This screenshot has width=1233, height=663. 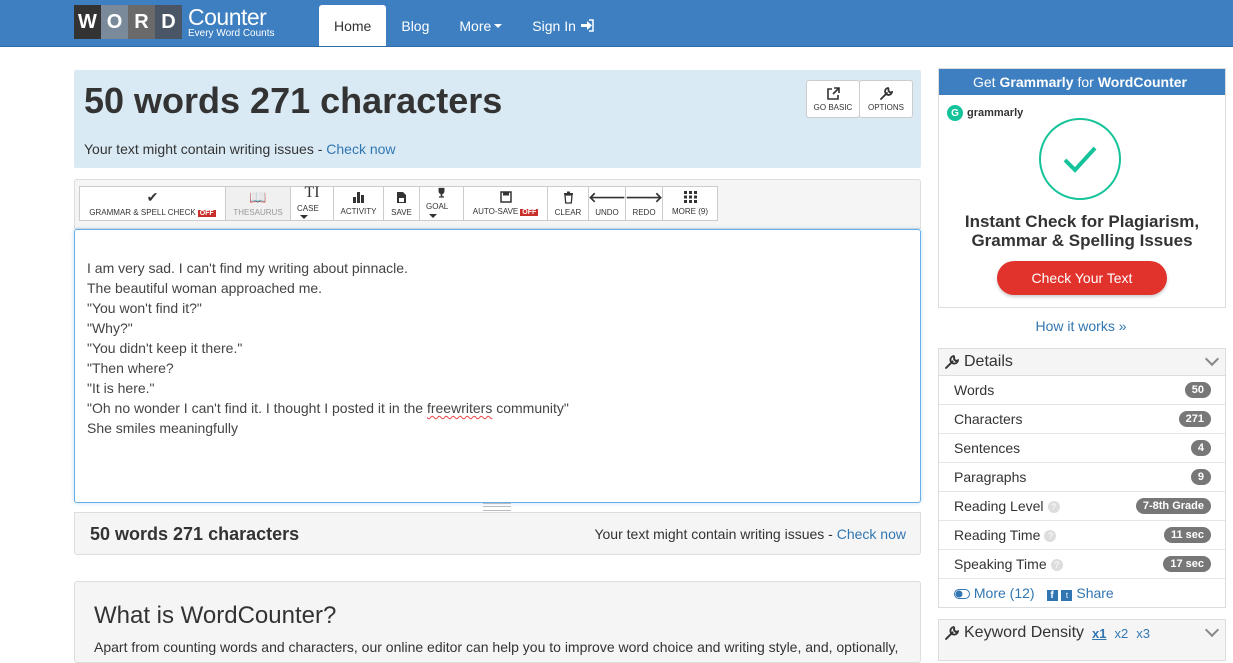 I want to click on how-it-works-text: How it works », so click(x=1080, y=326).